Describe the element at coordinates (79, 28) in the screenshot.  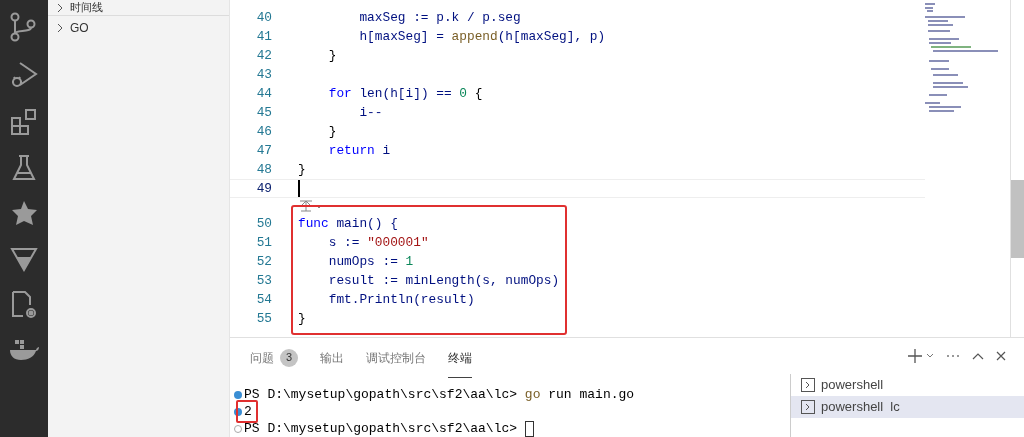
I see `section-label: GO` at that location.